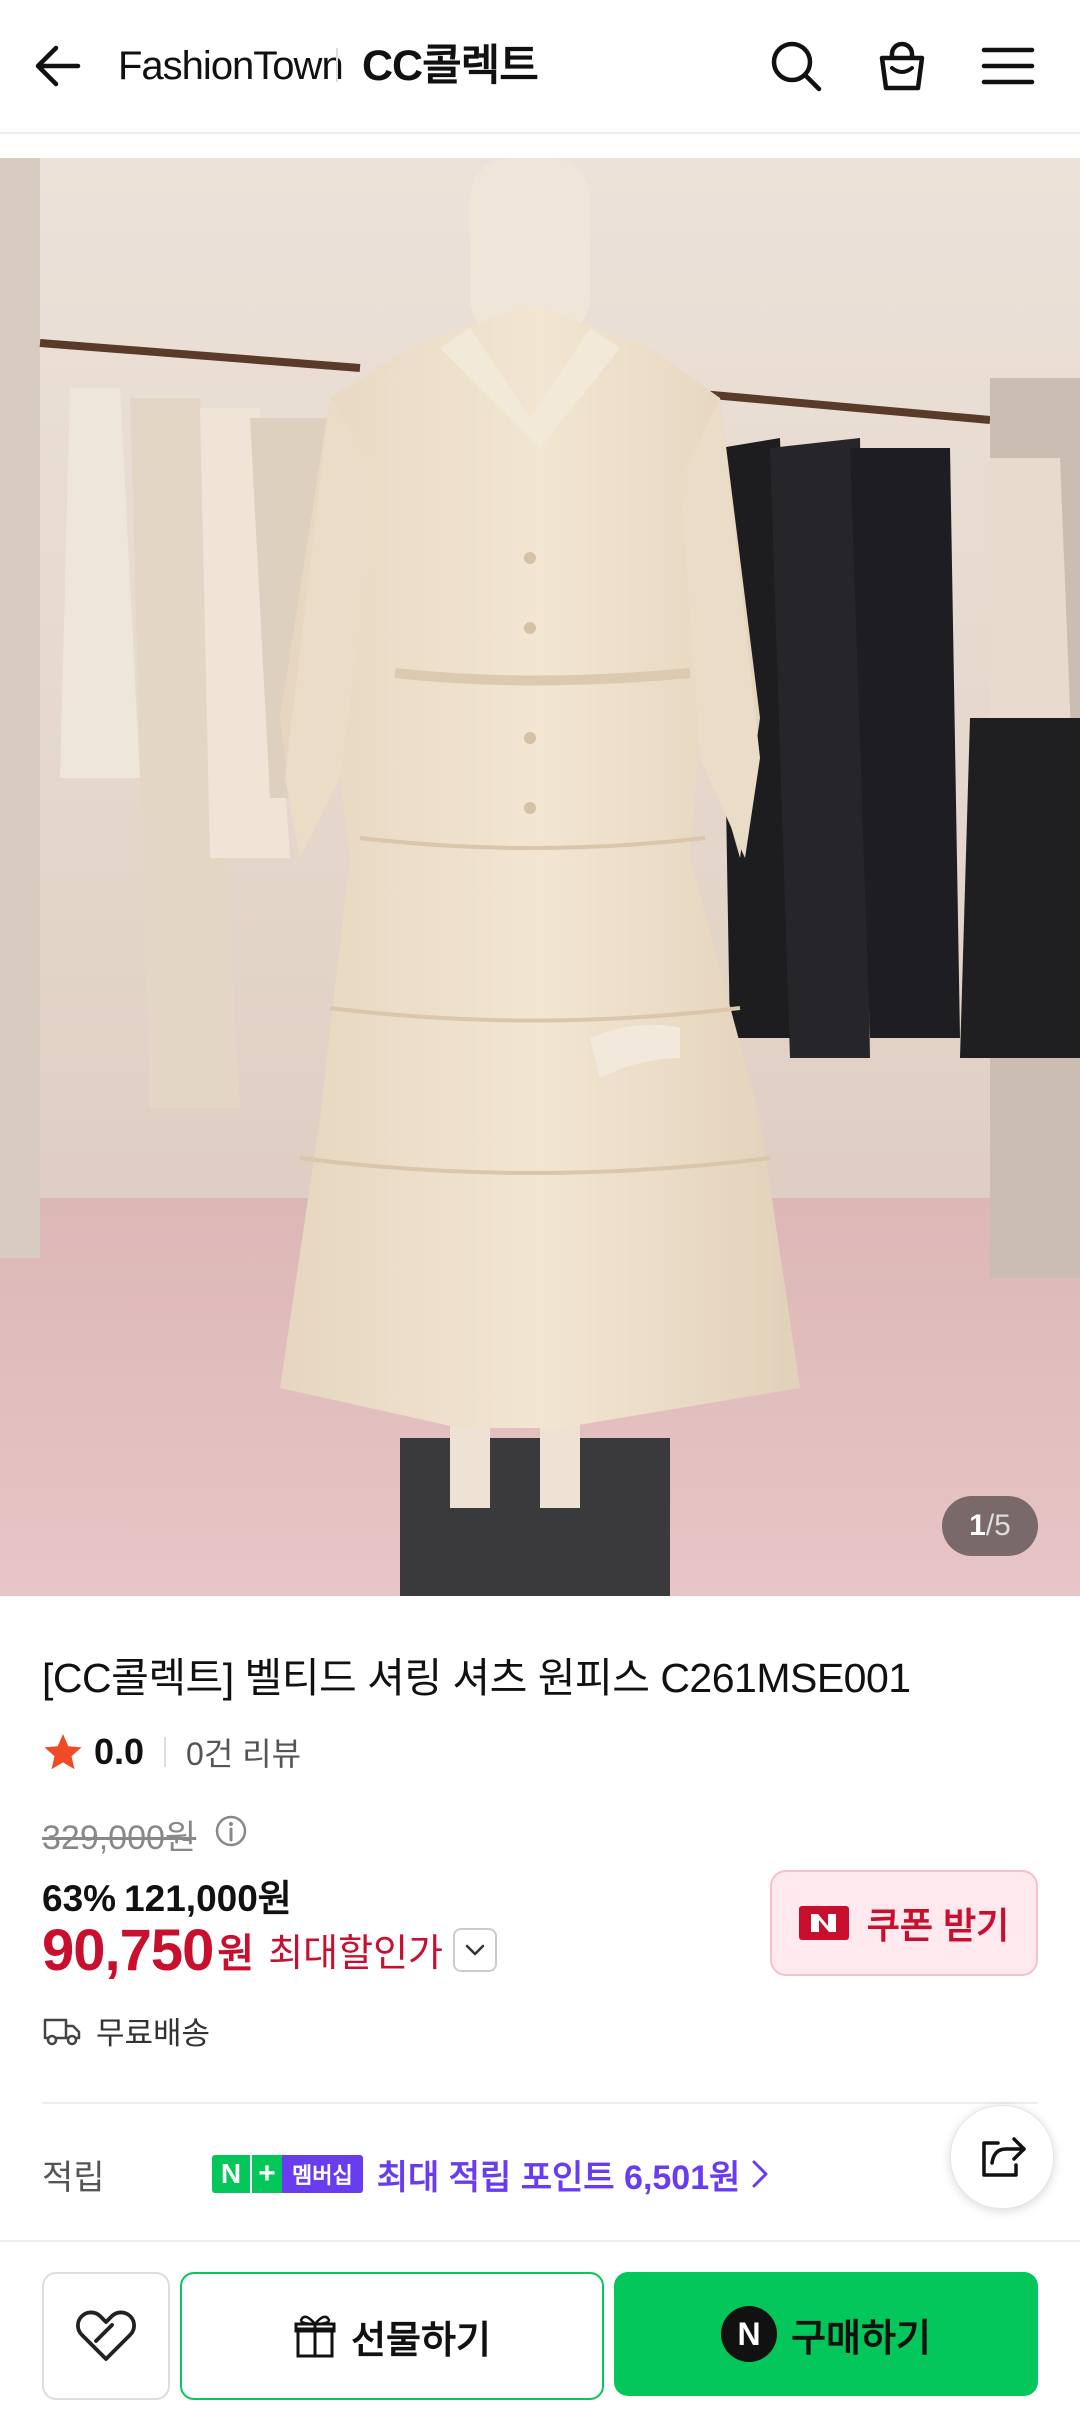 The height and width of the screenshot is (2423, 1080). What do you see at coordinates (823, 1923) in the screenshot?
I see `naver-coupon-icon` at bounding box center [823, 1923].